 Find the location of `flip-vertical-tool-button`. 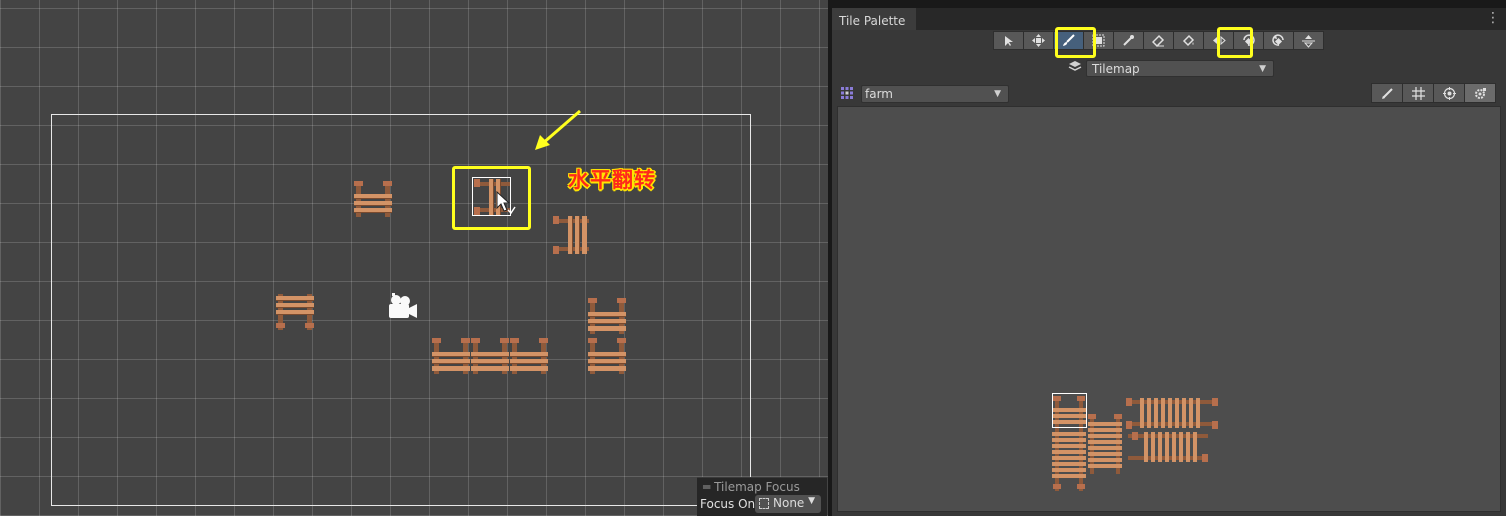

flip-vertical-tool-button is located at coordinates (1308, 40).